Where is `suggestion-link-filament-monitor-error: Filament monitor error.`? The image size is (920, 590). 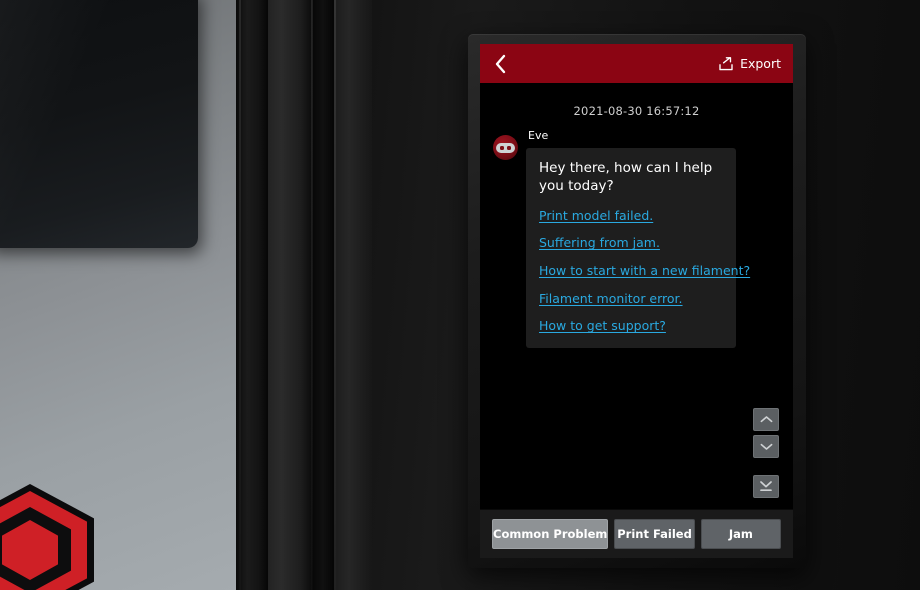 suggestion-link-filament-monitor-error: Filament monitor error. is located at coordinates (631, 299).